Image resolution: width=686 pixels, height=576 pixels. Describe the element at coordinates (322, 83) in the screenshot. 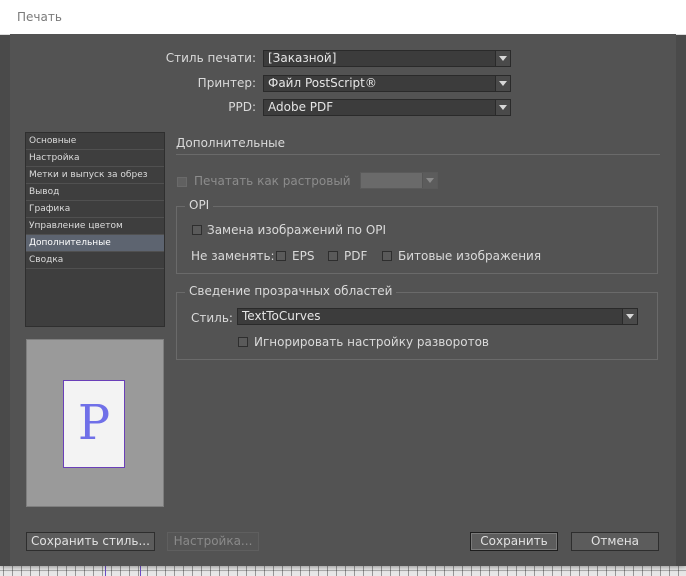

I see `printer-value: Файл PostScript®` at that location.